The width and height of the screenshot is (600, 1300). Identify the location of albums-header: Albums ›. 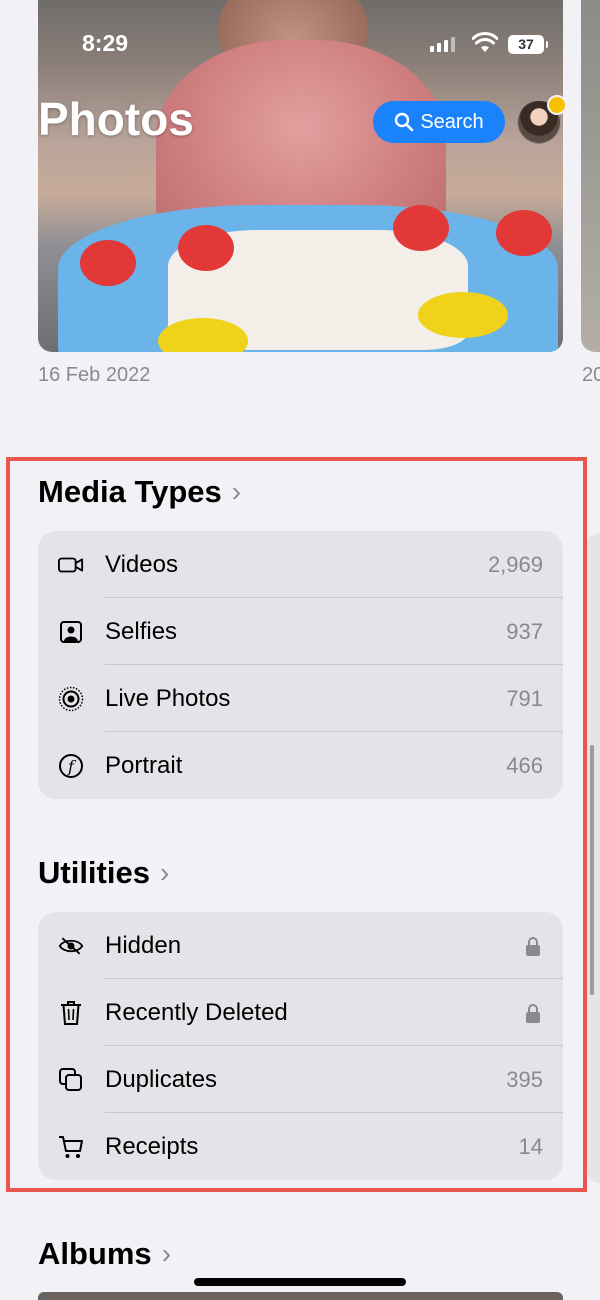
(104, 1254).